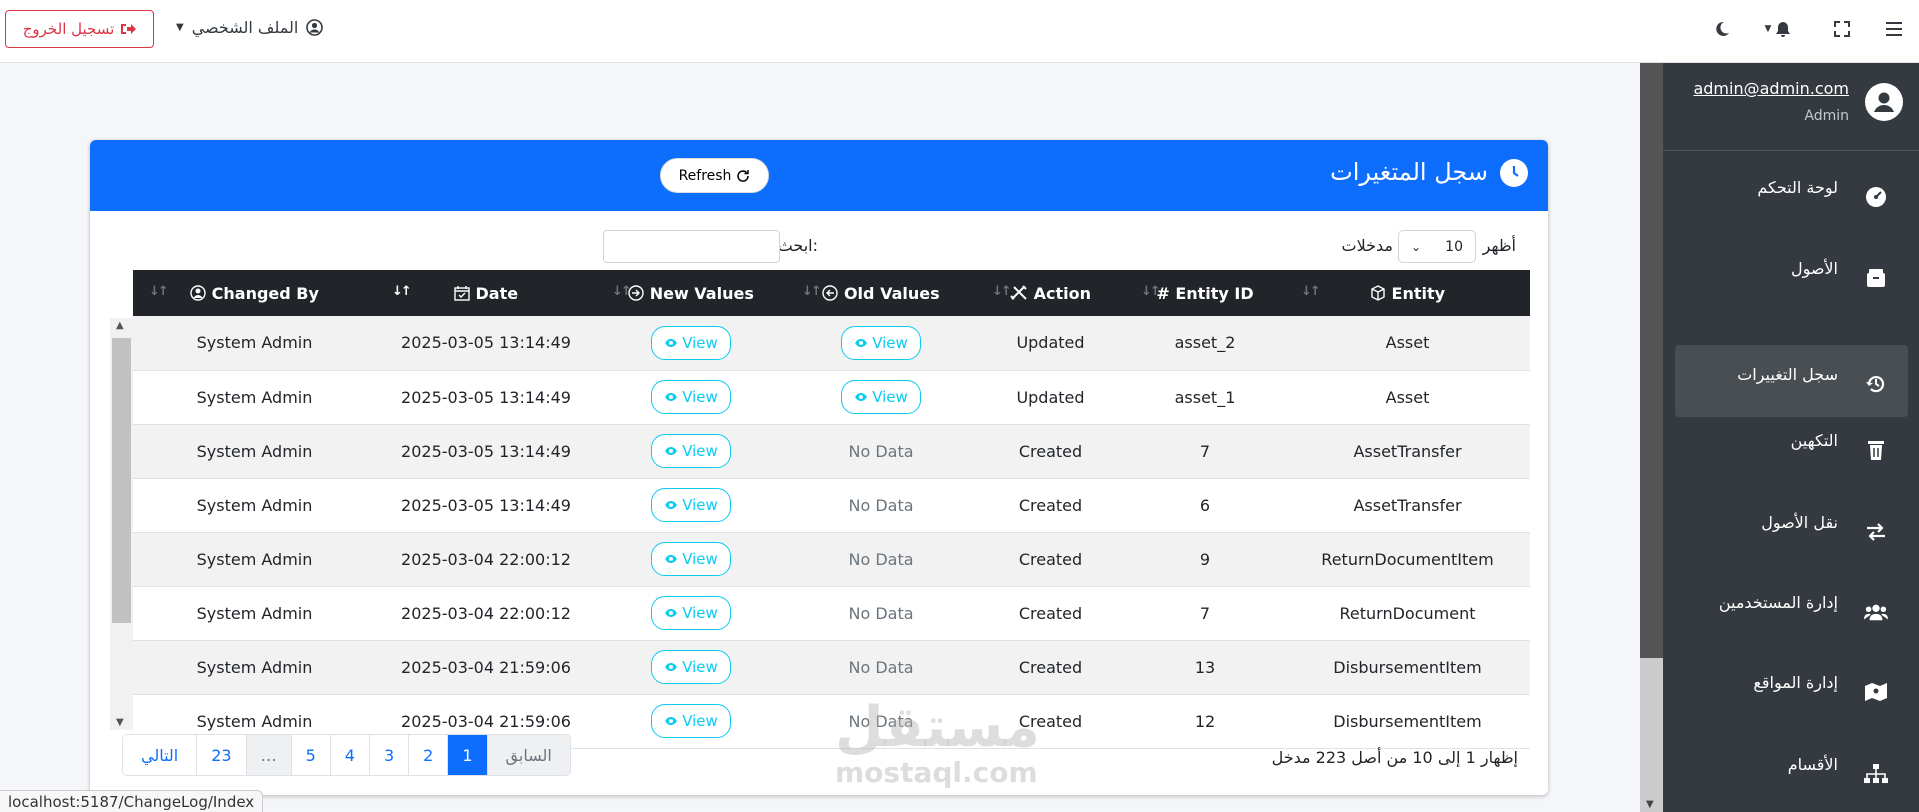  I want to click on cell-entity-id: 7, so click(1205, 451).